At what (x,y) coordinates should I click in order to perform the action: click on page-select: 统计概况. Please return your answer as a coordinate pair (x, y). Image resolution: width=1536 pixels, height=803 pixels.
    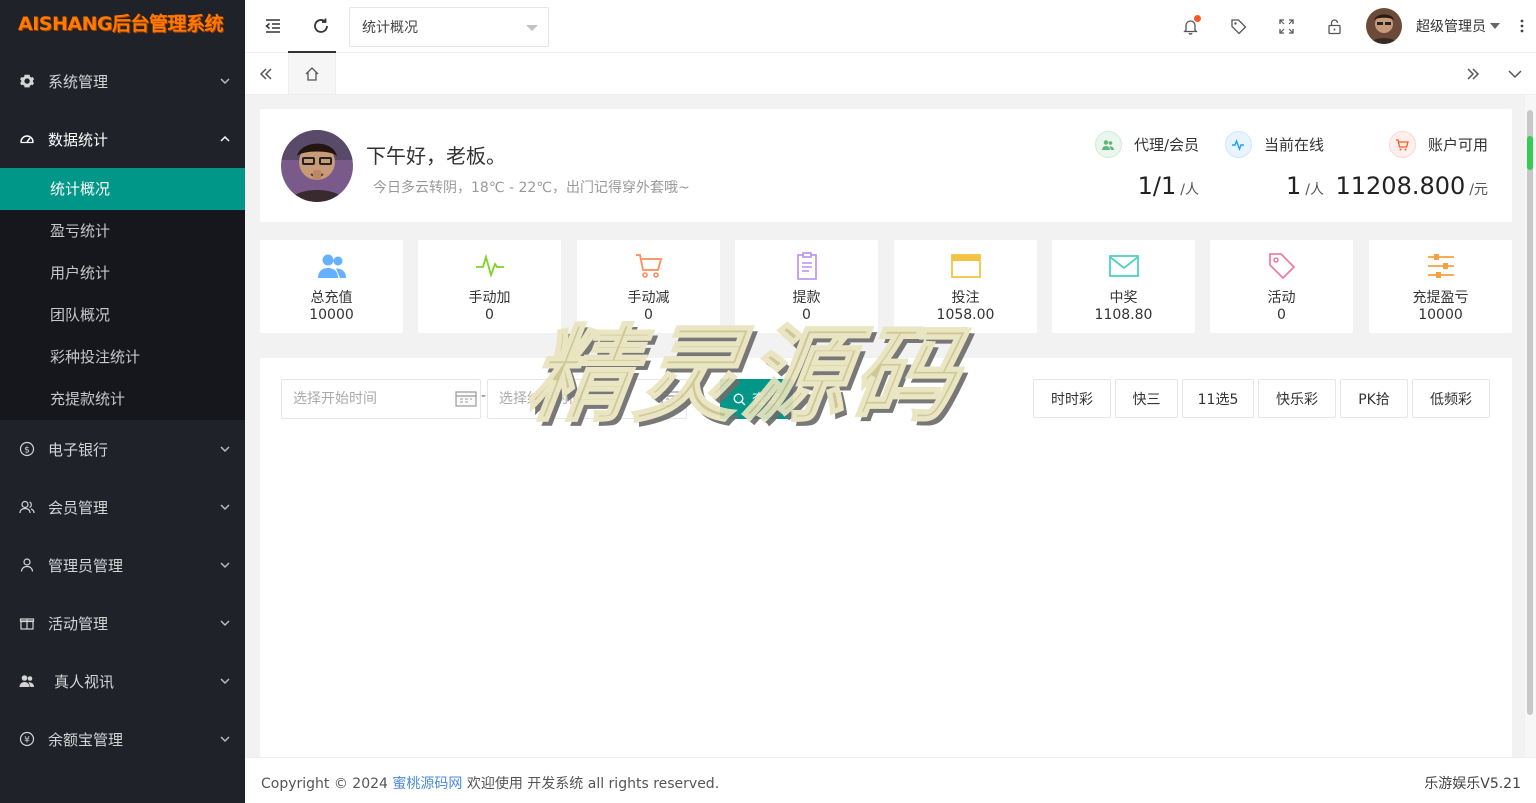
    Looking at the image, I should click on (449, 27).